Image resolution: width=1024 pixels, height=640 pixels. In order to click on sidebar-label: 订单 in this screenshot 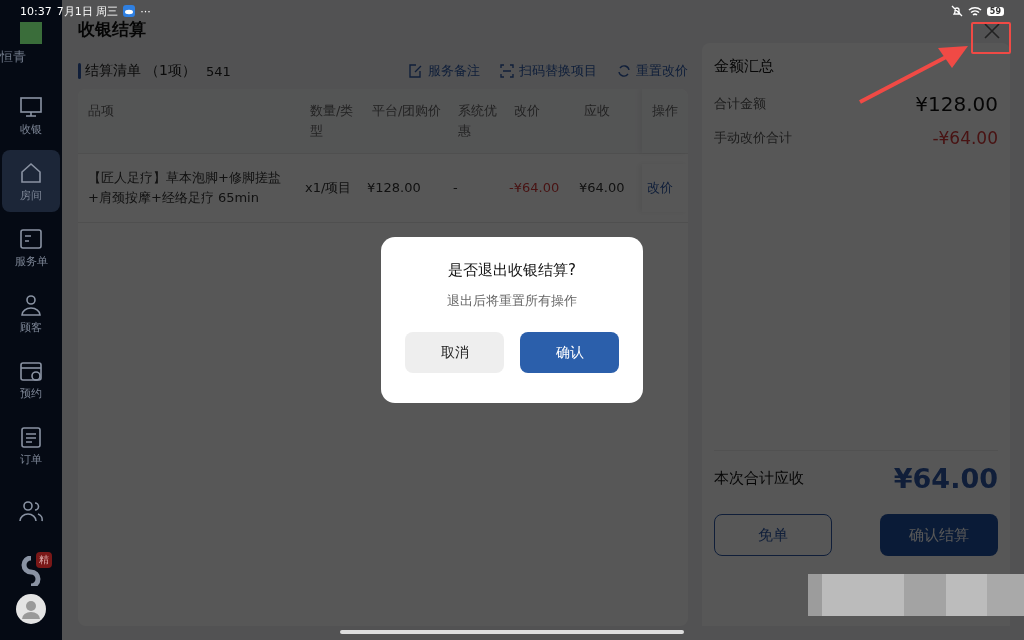, I will do `click(31, 459)`.